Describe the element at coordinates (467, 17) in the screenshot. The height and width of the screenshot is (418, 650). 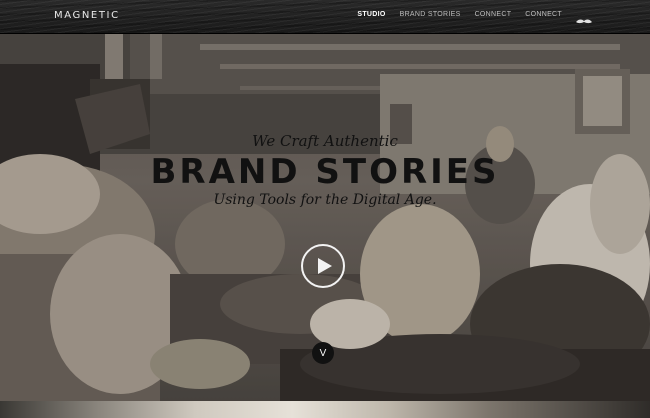
I see `main-nav: STUDIO BRAND STORIES CONNECT CONNECT` at that location.